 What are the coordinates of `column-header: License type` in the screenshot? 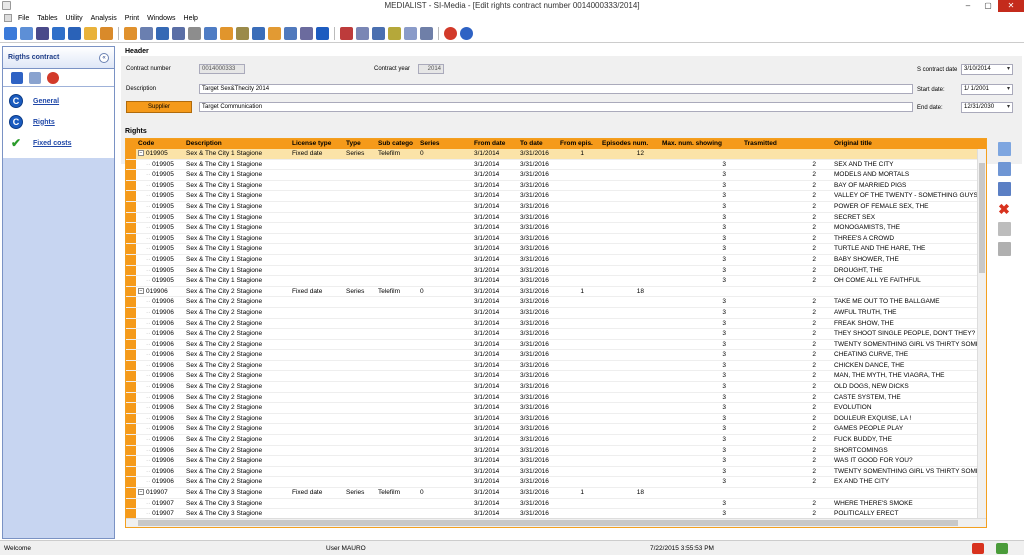 It's located at (317, 144).